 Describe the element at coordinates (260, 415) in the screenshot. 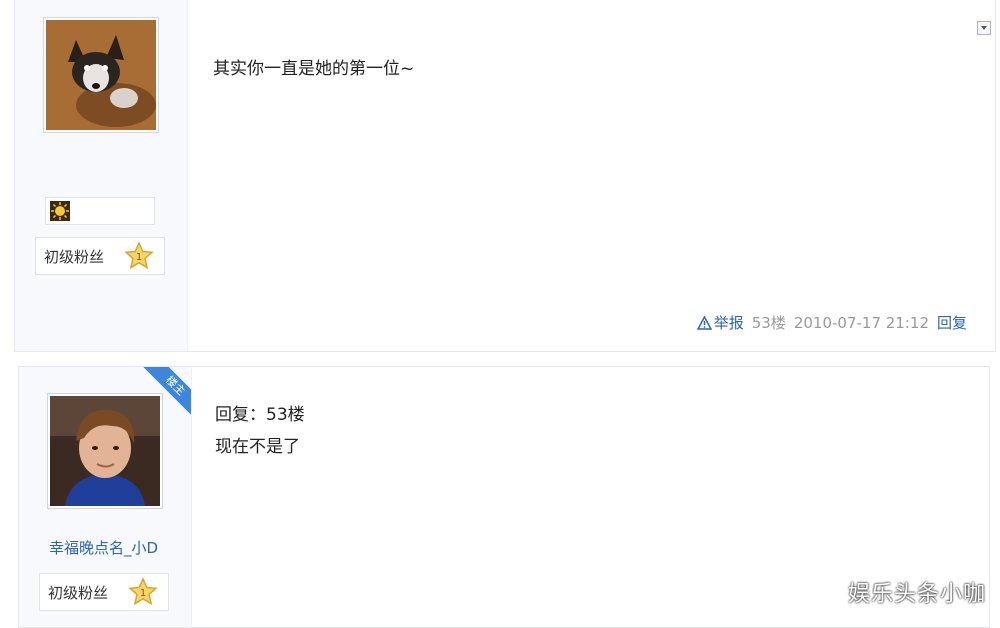

I see `reply-quote: 回复：53楼` at that location.